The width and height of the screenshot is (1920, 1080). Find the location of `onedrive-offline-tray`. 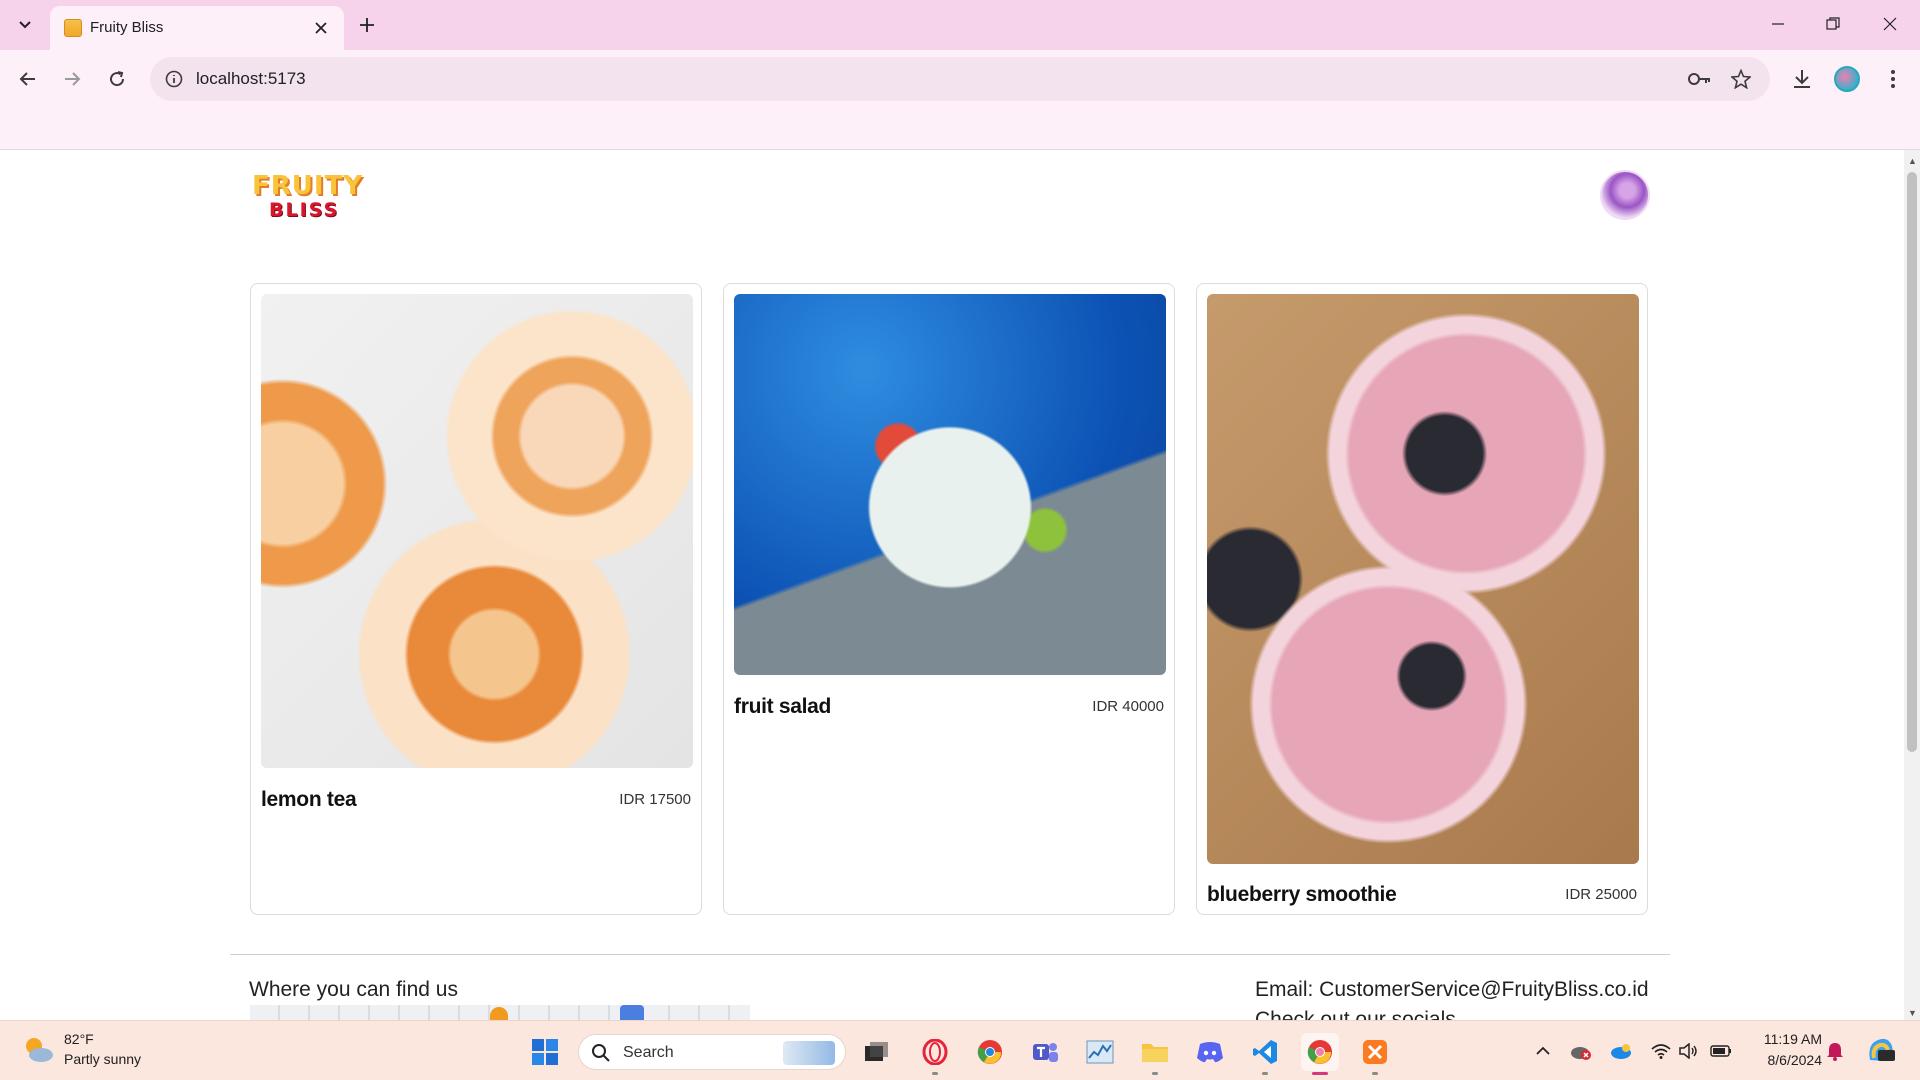

onedrive-offline-tray is located at coordinates (1581, 1051).